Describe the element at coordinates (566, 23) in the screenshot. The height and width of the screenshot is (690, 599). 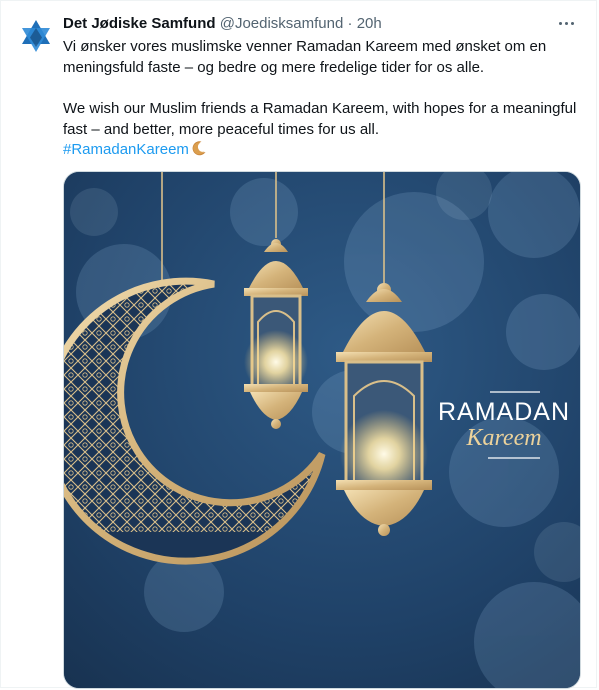
I see `more-options-icon` at that location.